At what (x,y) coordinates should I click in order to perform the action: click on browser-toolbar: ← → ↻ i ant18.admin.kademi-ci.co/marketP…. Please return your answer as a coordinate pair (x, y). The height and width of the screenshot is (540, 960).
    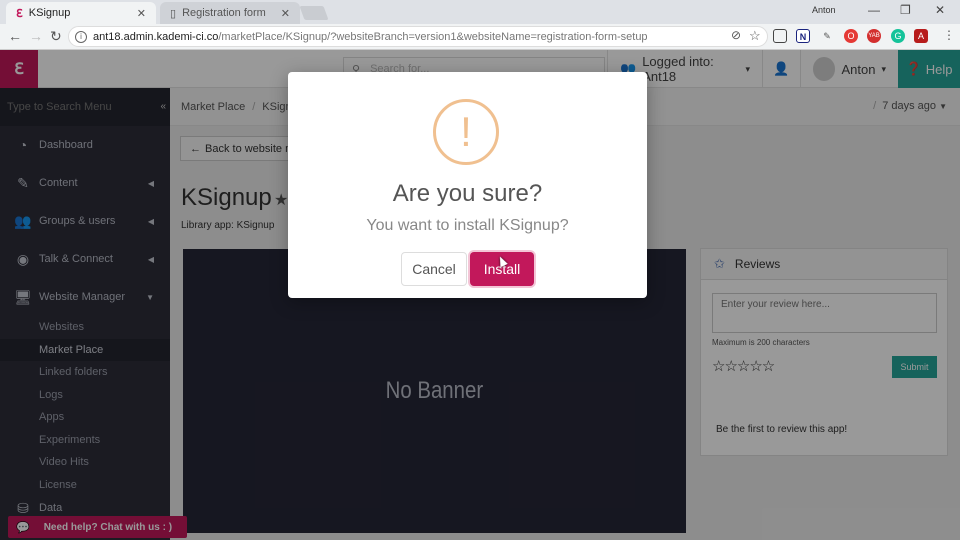
    Looking at the image, I should click on (480, 37).